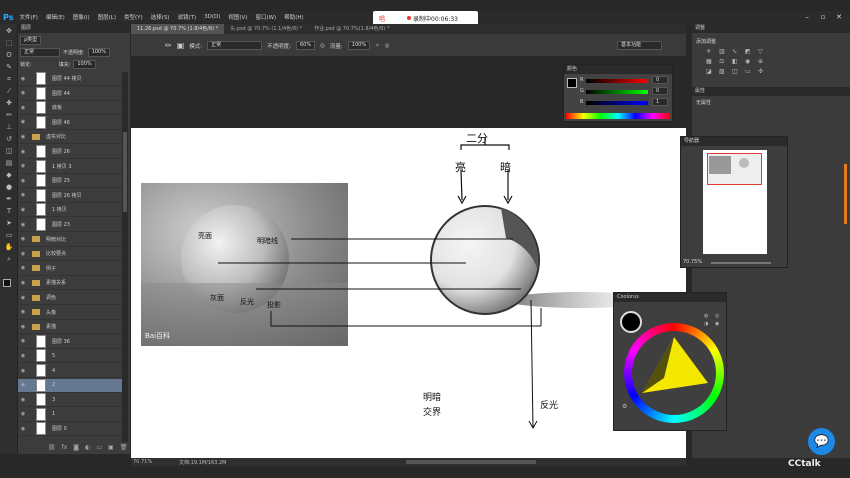 This screenshot has width=850, height=478. I want to click on layer-row: ◉ 图层 26 拷贝, so click(70, 195).